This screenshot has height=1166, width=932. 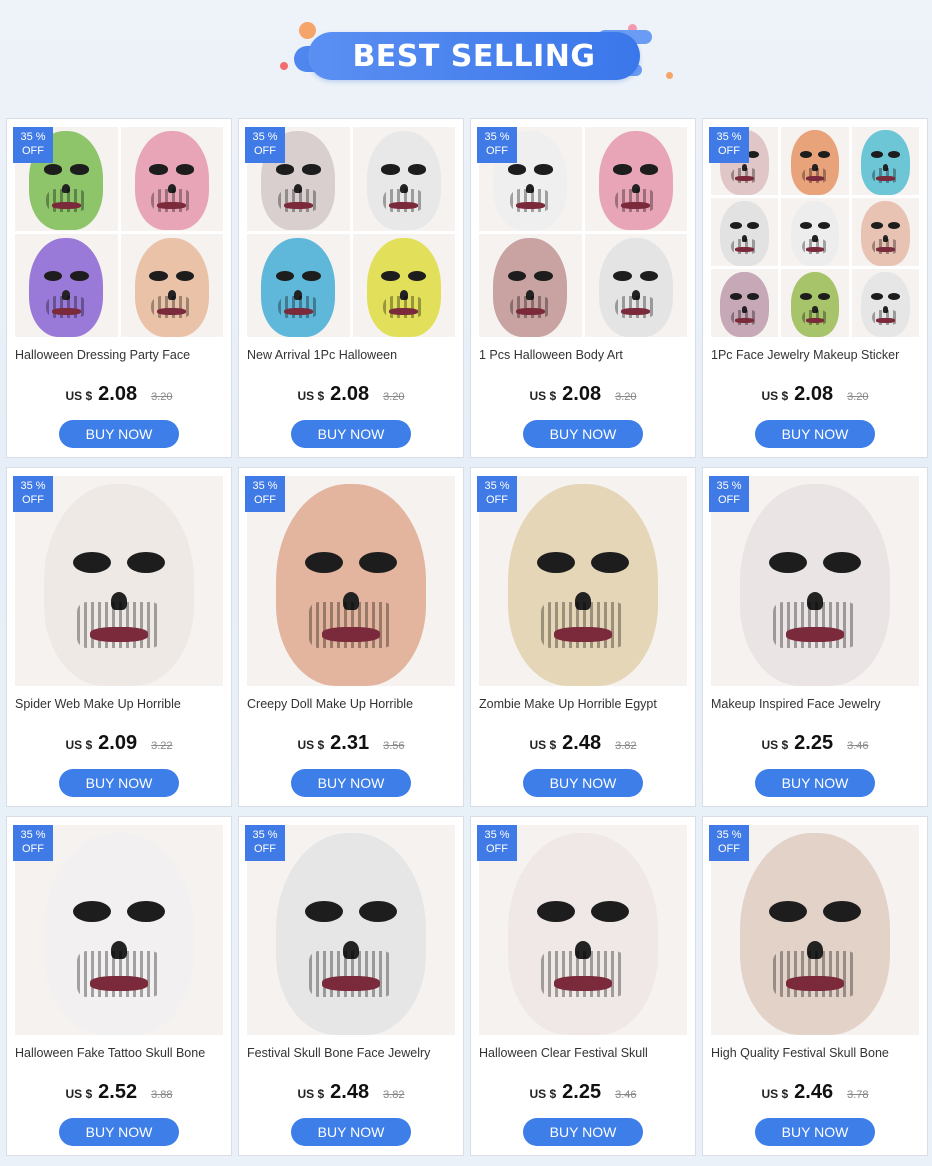 I want to click on product-title: Halloween Fake Tattoo Skull Bone, so click(x=120, y=1053).